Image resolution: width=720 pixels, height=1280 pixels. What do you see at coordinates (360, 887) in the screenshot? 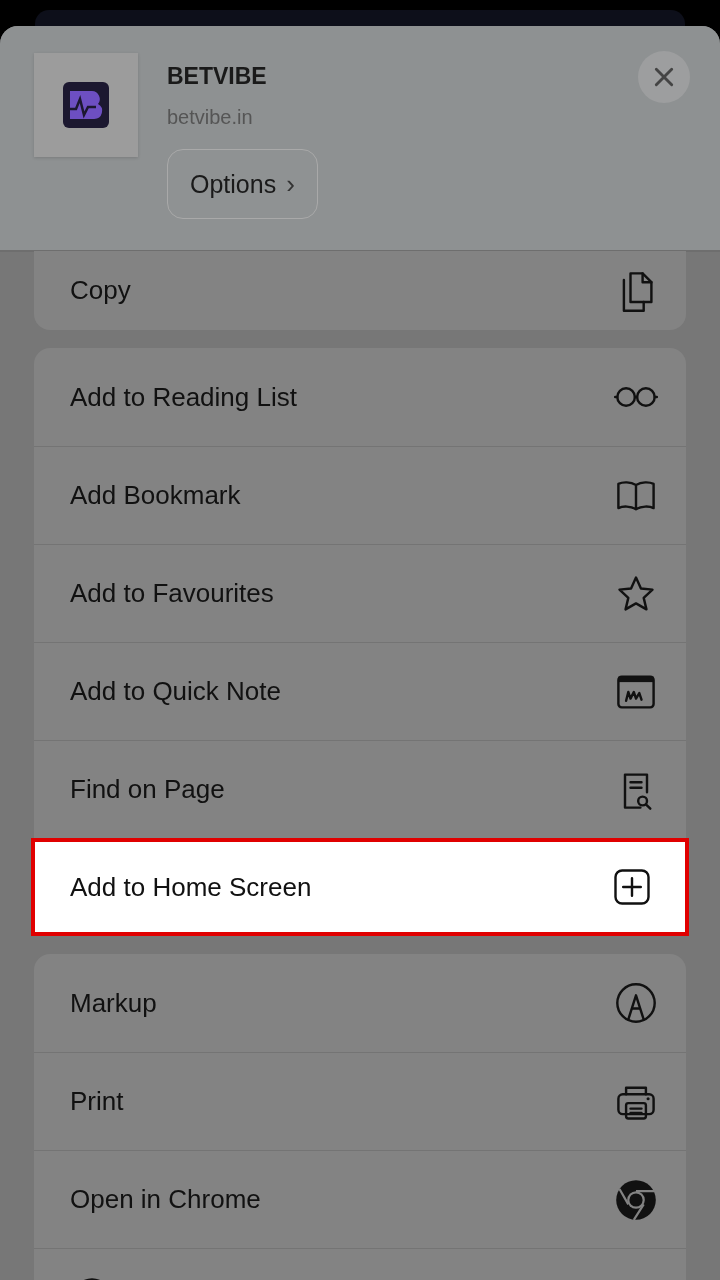
I see `action-row: Add to Home Screen` at bounding box center [360, 887].